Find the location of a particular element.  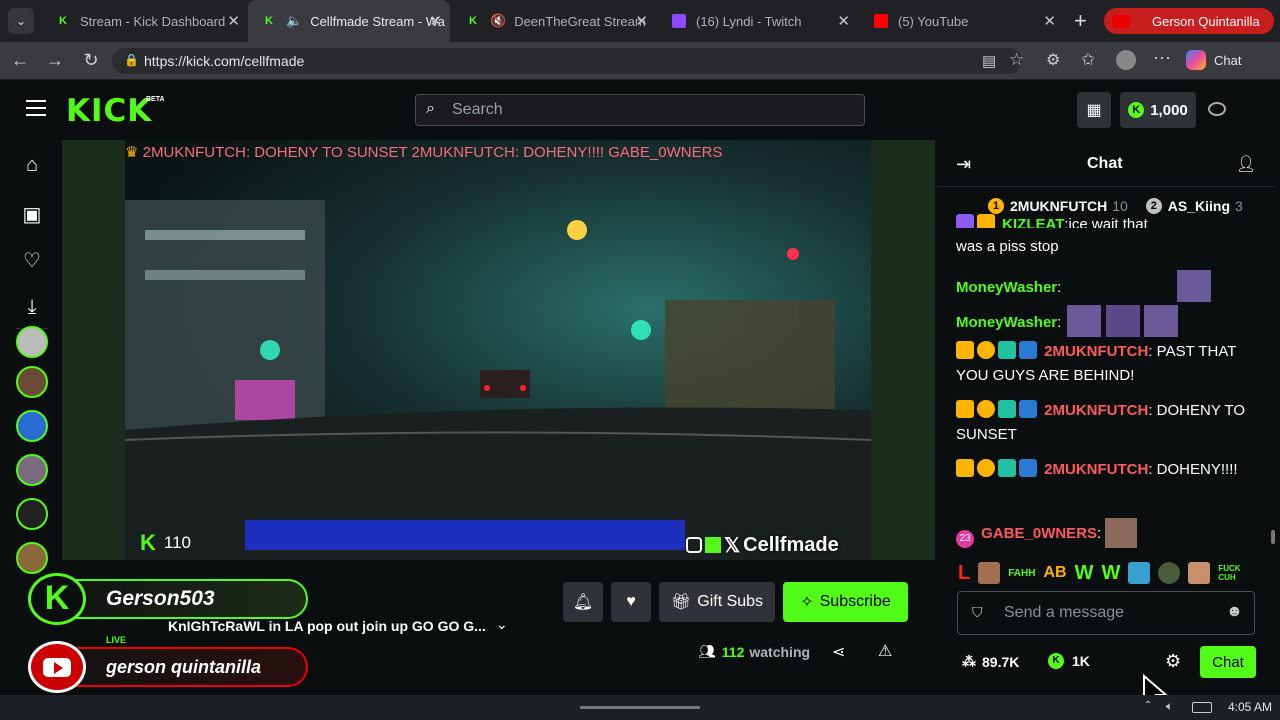

youtube-name-overlay: gerson quintanilla is located at coordinates (168, 667).